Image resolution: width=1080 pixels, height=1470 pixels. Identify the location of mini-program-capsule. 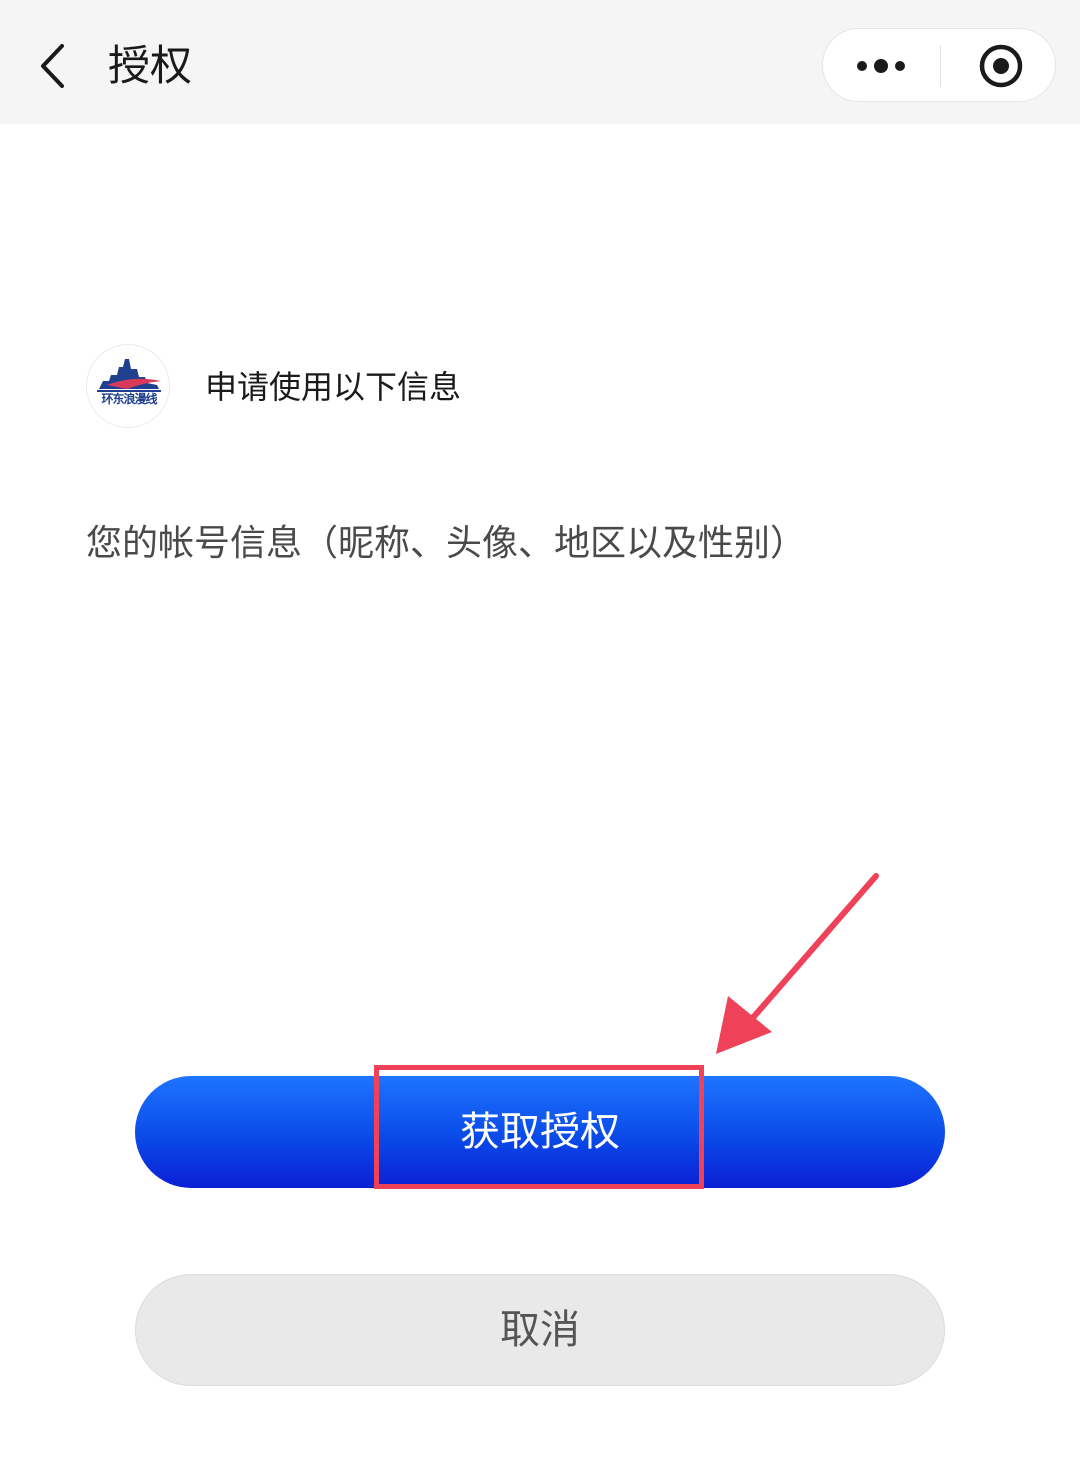
(939, 65).